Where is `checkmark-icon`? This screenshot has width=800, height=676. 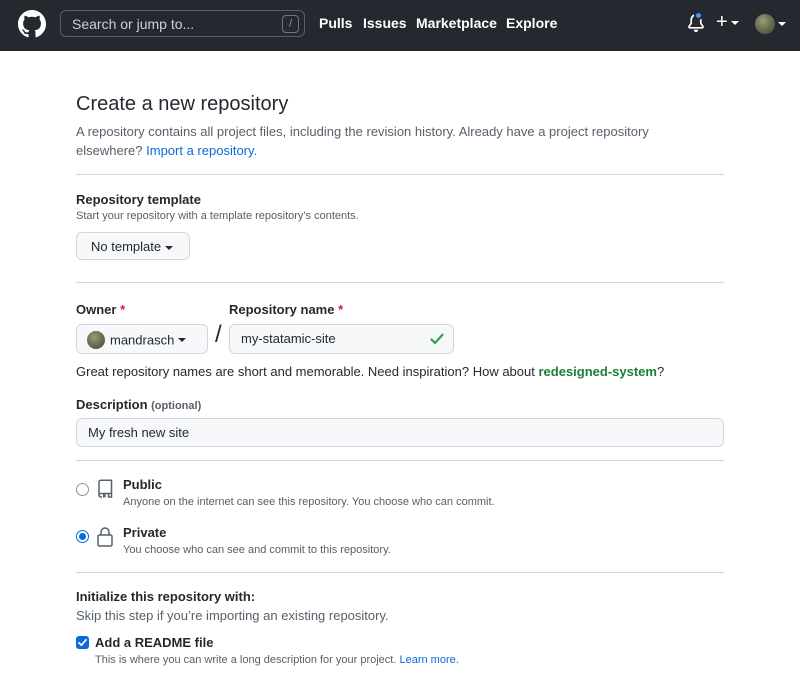
checkmark-icon is located at coordinates (82, 642).